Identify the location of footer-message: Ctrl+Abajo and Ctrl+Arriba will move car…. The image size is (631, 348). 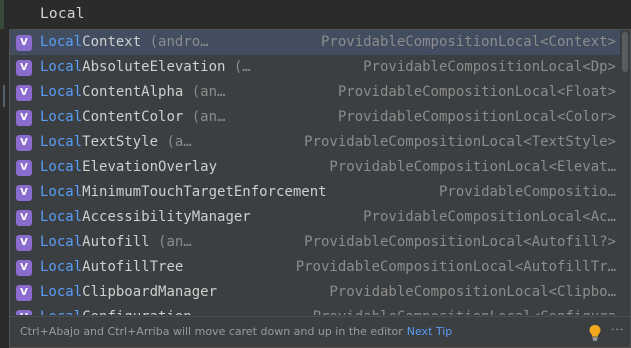
(236, 331).